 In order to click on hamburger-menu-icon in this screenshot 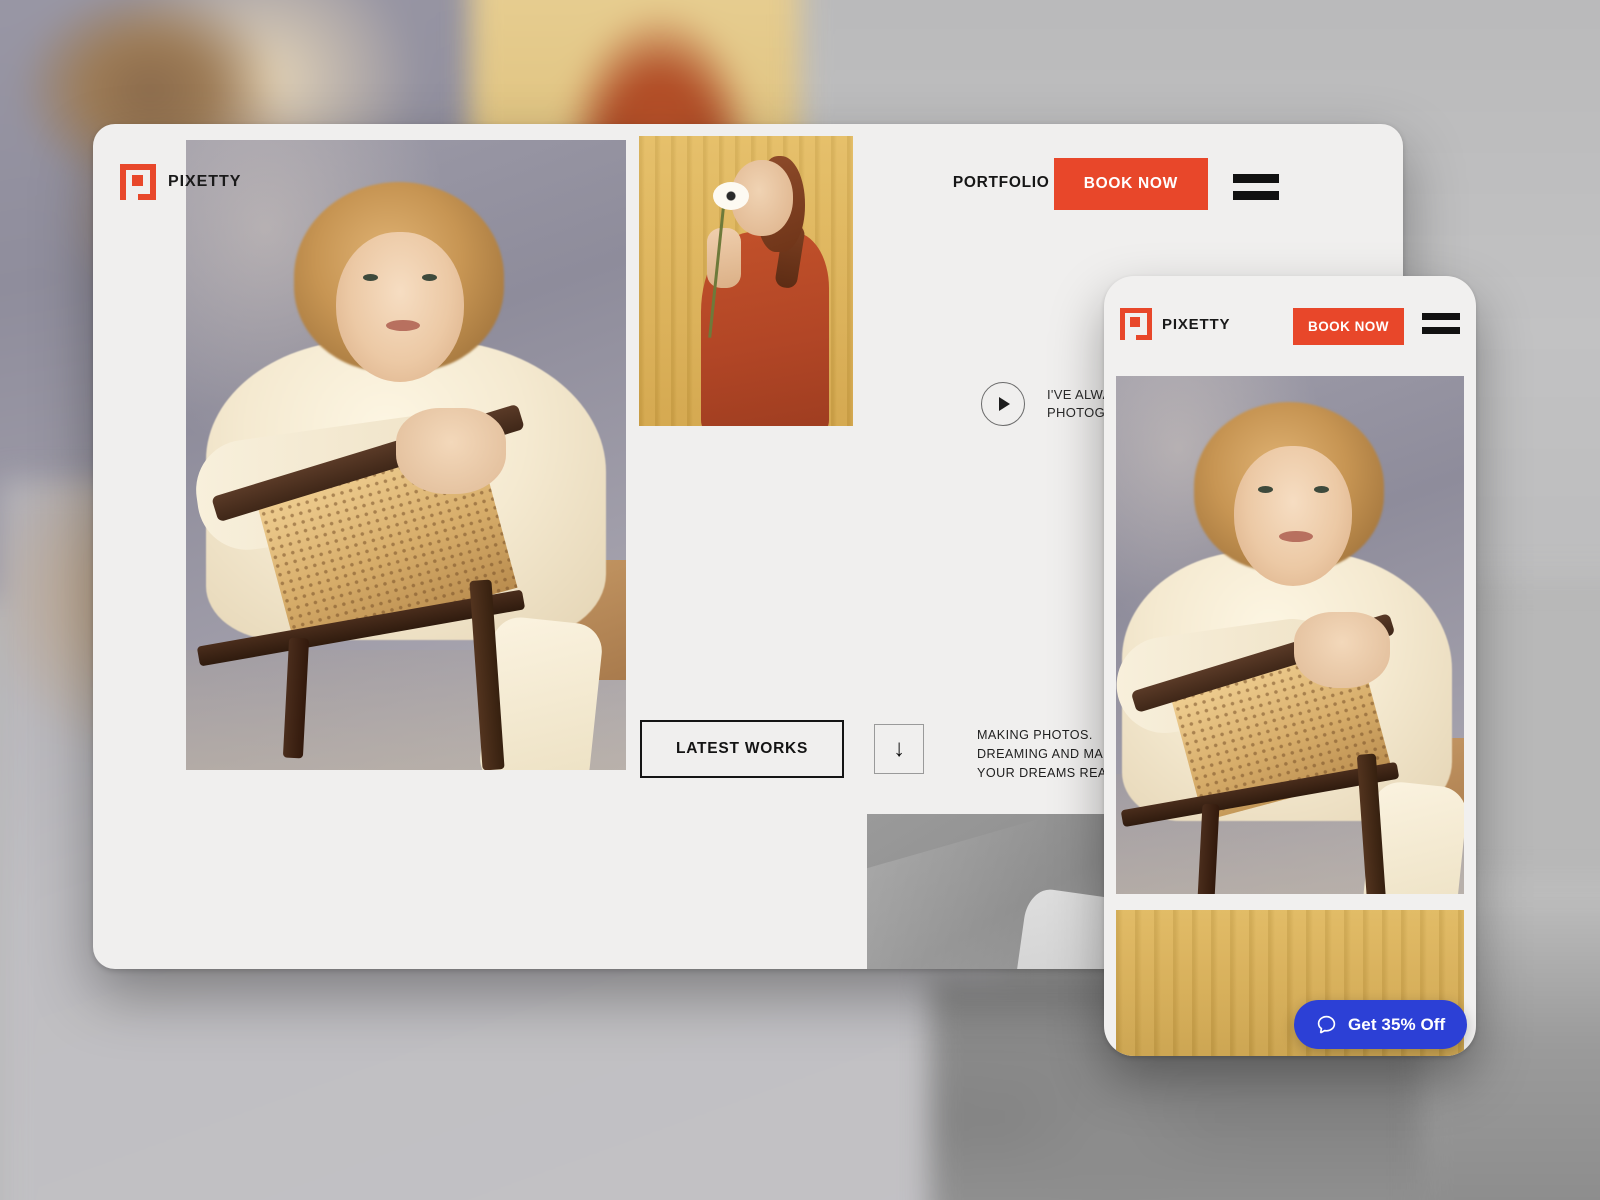, I will do `click(1256, 187)`.